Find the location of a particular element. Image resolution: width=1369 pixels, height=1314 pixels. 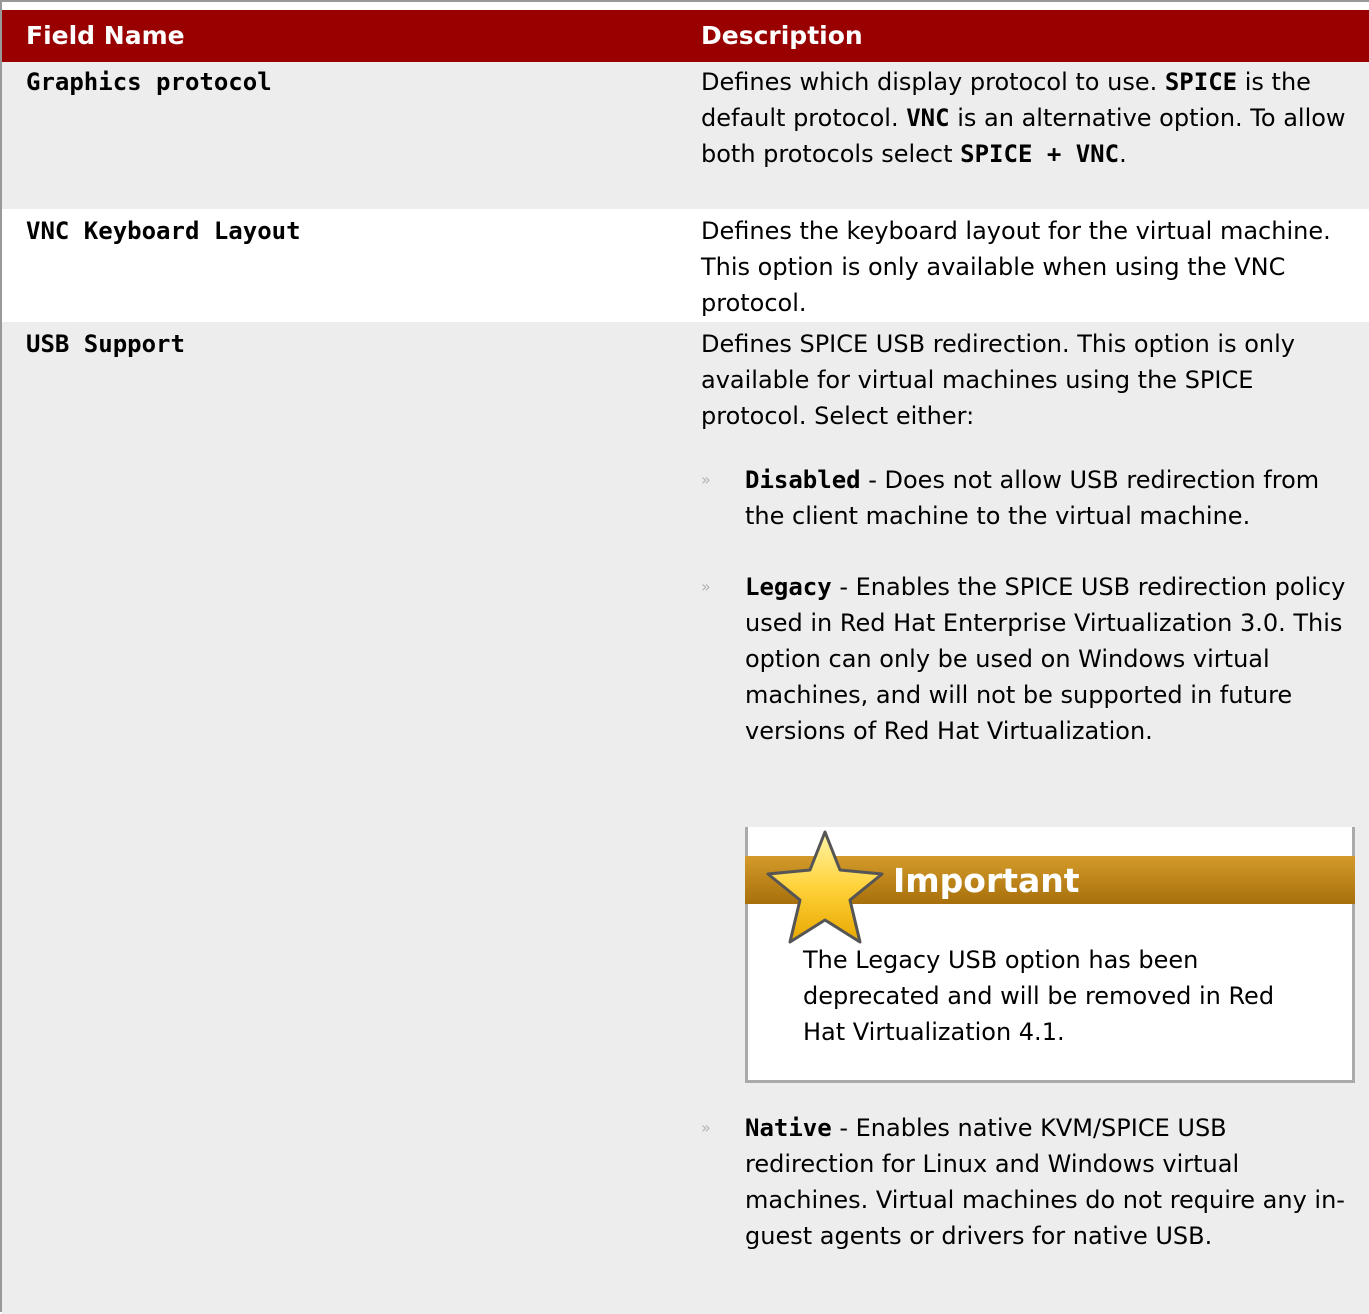

table-header-row: Field Name Description is located at coordinates (685, 36).